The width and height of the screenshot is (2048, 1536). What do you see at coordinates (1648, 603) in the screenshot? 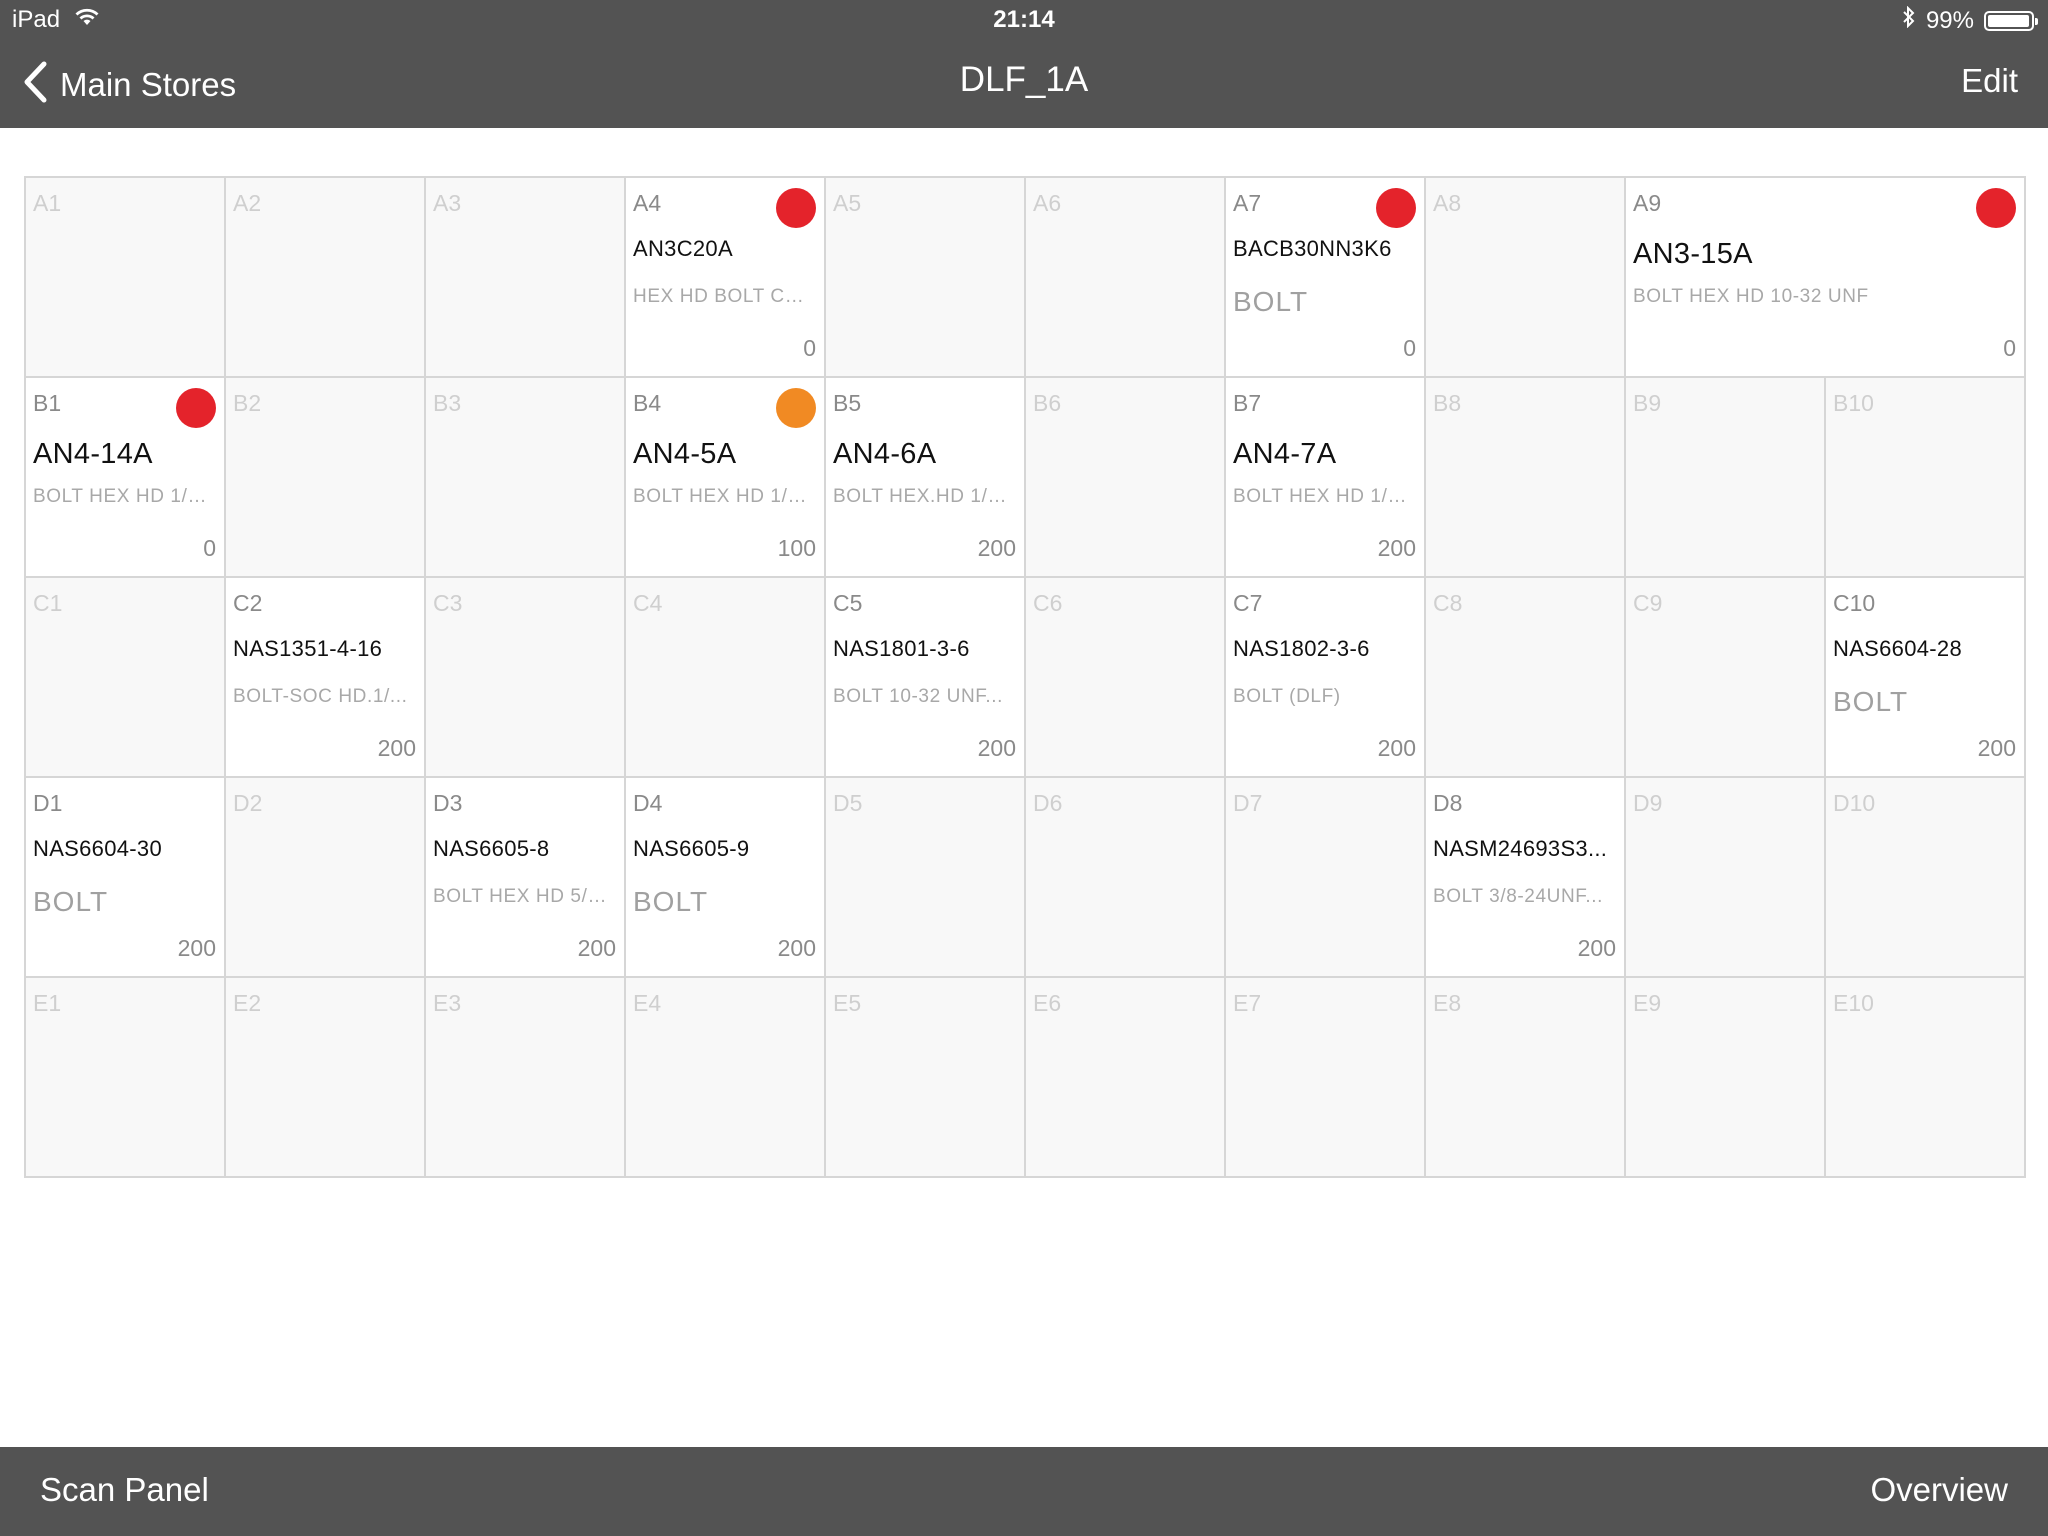
I see `bin-location-label: C9` at bounding box center [1648, 603].